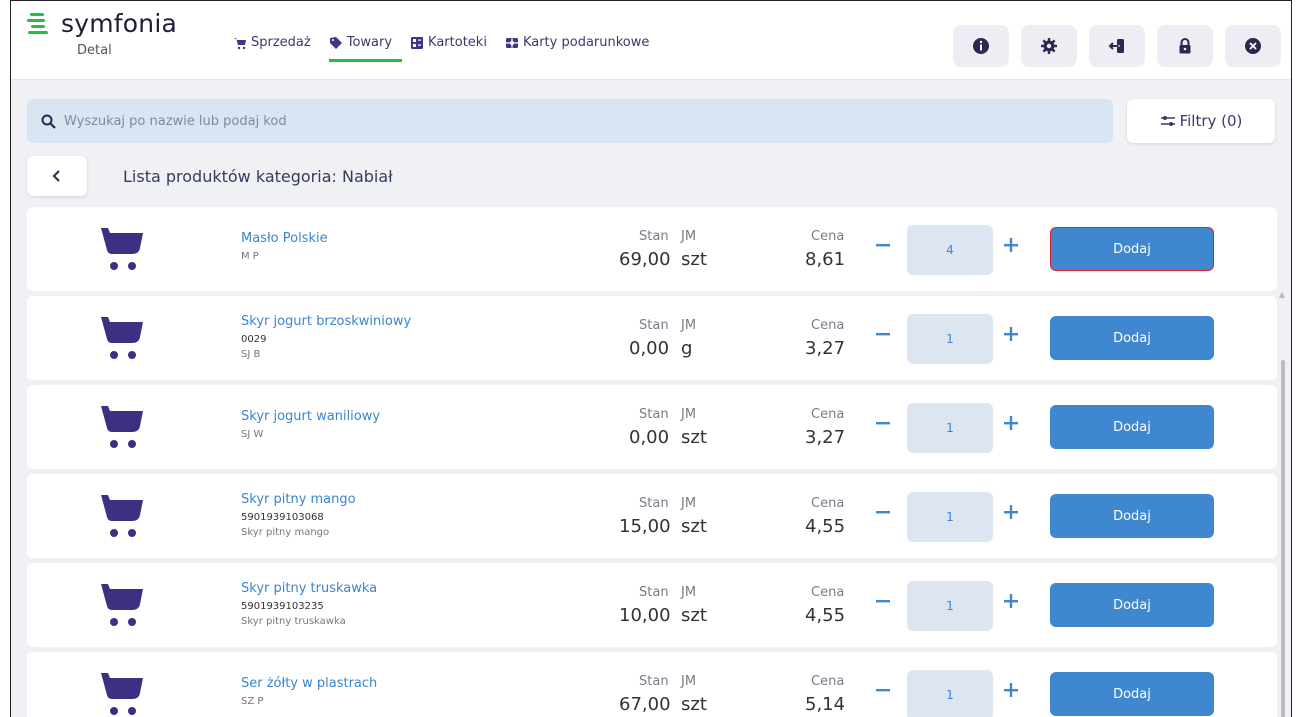  I want to click on stock-value: 67,00, so click(645, 704).